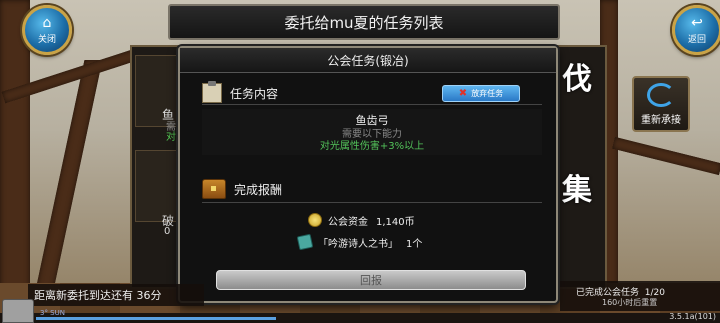  I want to click on reward-value: 1,140币, so click(395, 222).